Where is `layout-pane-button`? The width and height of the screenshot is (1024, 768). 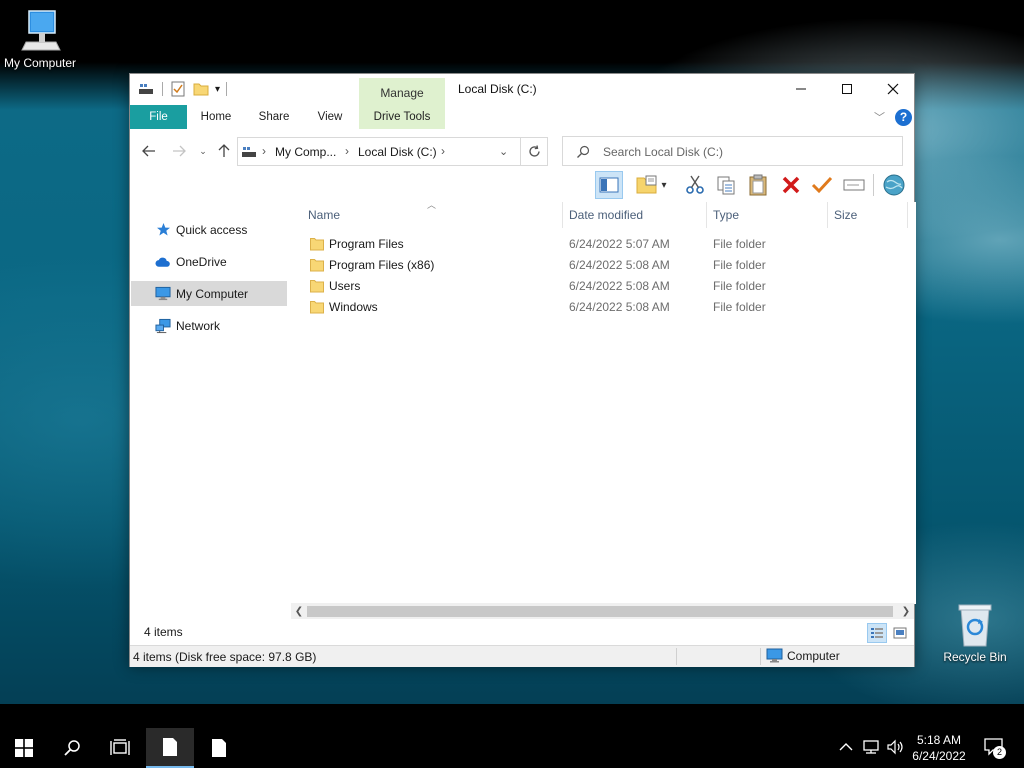
layout-pane-button is located at coordinates (609, 185).